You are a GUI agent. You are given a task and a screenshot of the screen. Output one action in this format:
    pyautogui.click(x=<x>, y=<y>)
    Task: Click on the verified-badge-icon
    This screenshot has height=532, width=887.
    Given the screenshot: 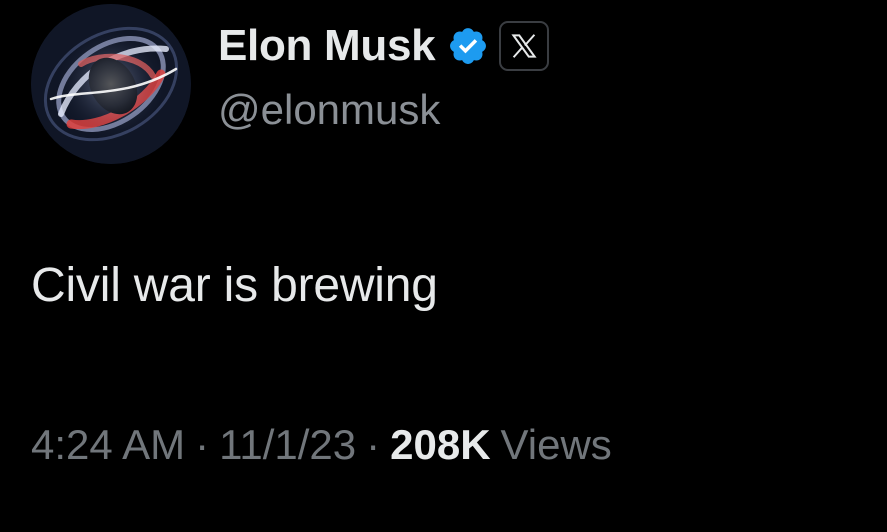 What is the action you would take?
    pyautogui.click(x=468, y=46)
    